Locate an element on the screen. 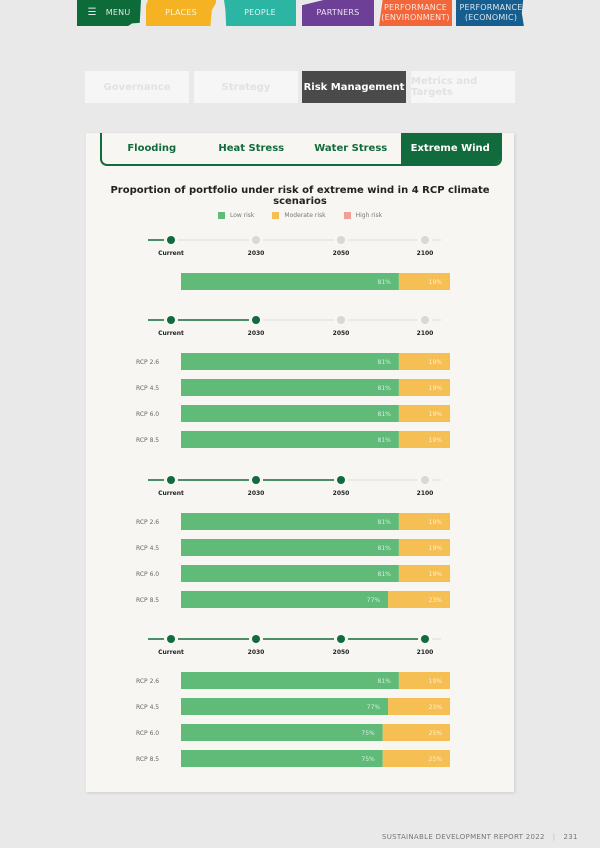 Image resolution: width=600 pixels, height=848 pixels. tab-strategy: Strategy is located at coordinates (246, 87).